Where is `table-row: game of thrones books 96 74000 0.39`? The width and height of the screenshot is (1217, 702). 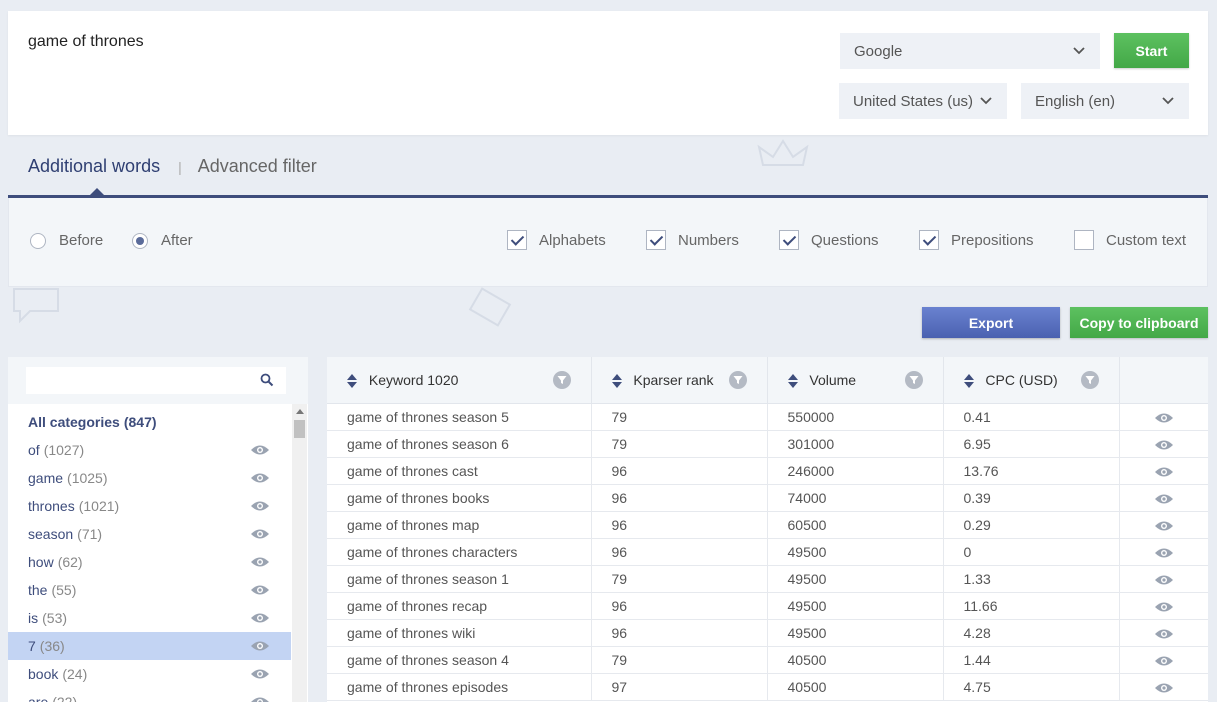
table-row: game of thrones books 96 74000 0.39 is located at coordinates (767, 498).